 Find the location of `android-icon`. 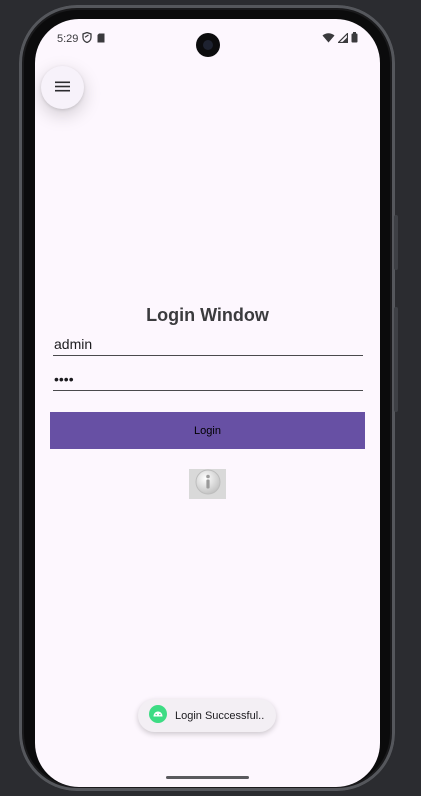

android-icon is located at coordinates (158, 715).